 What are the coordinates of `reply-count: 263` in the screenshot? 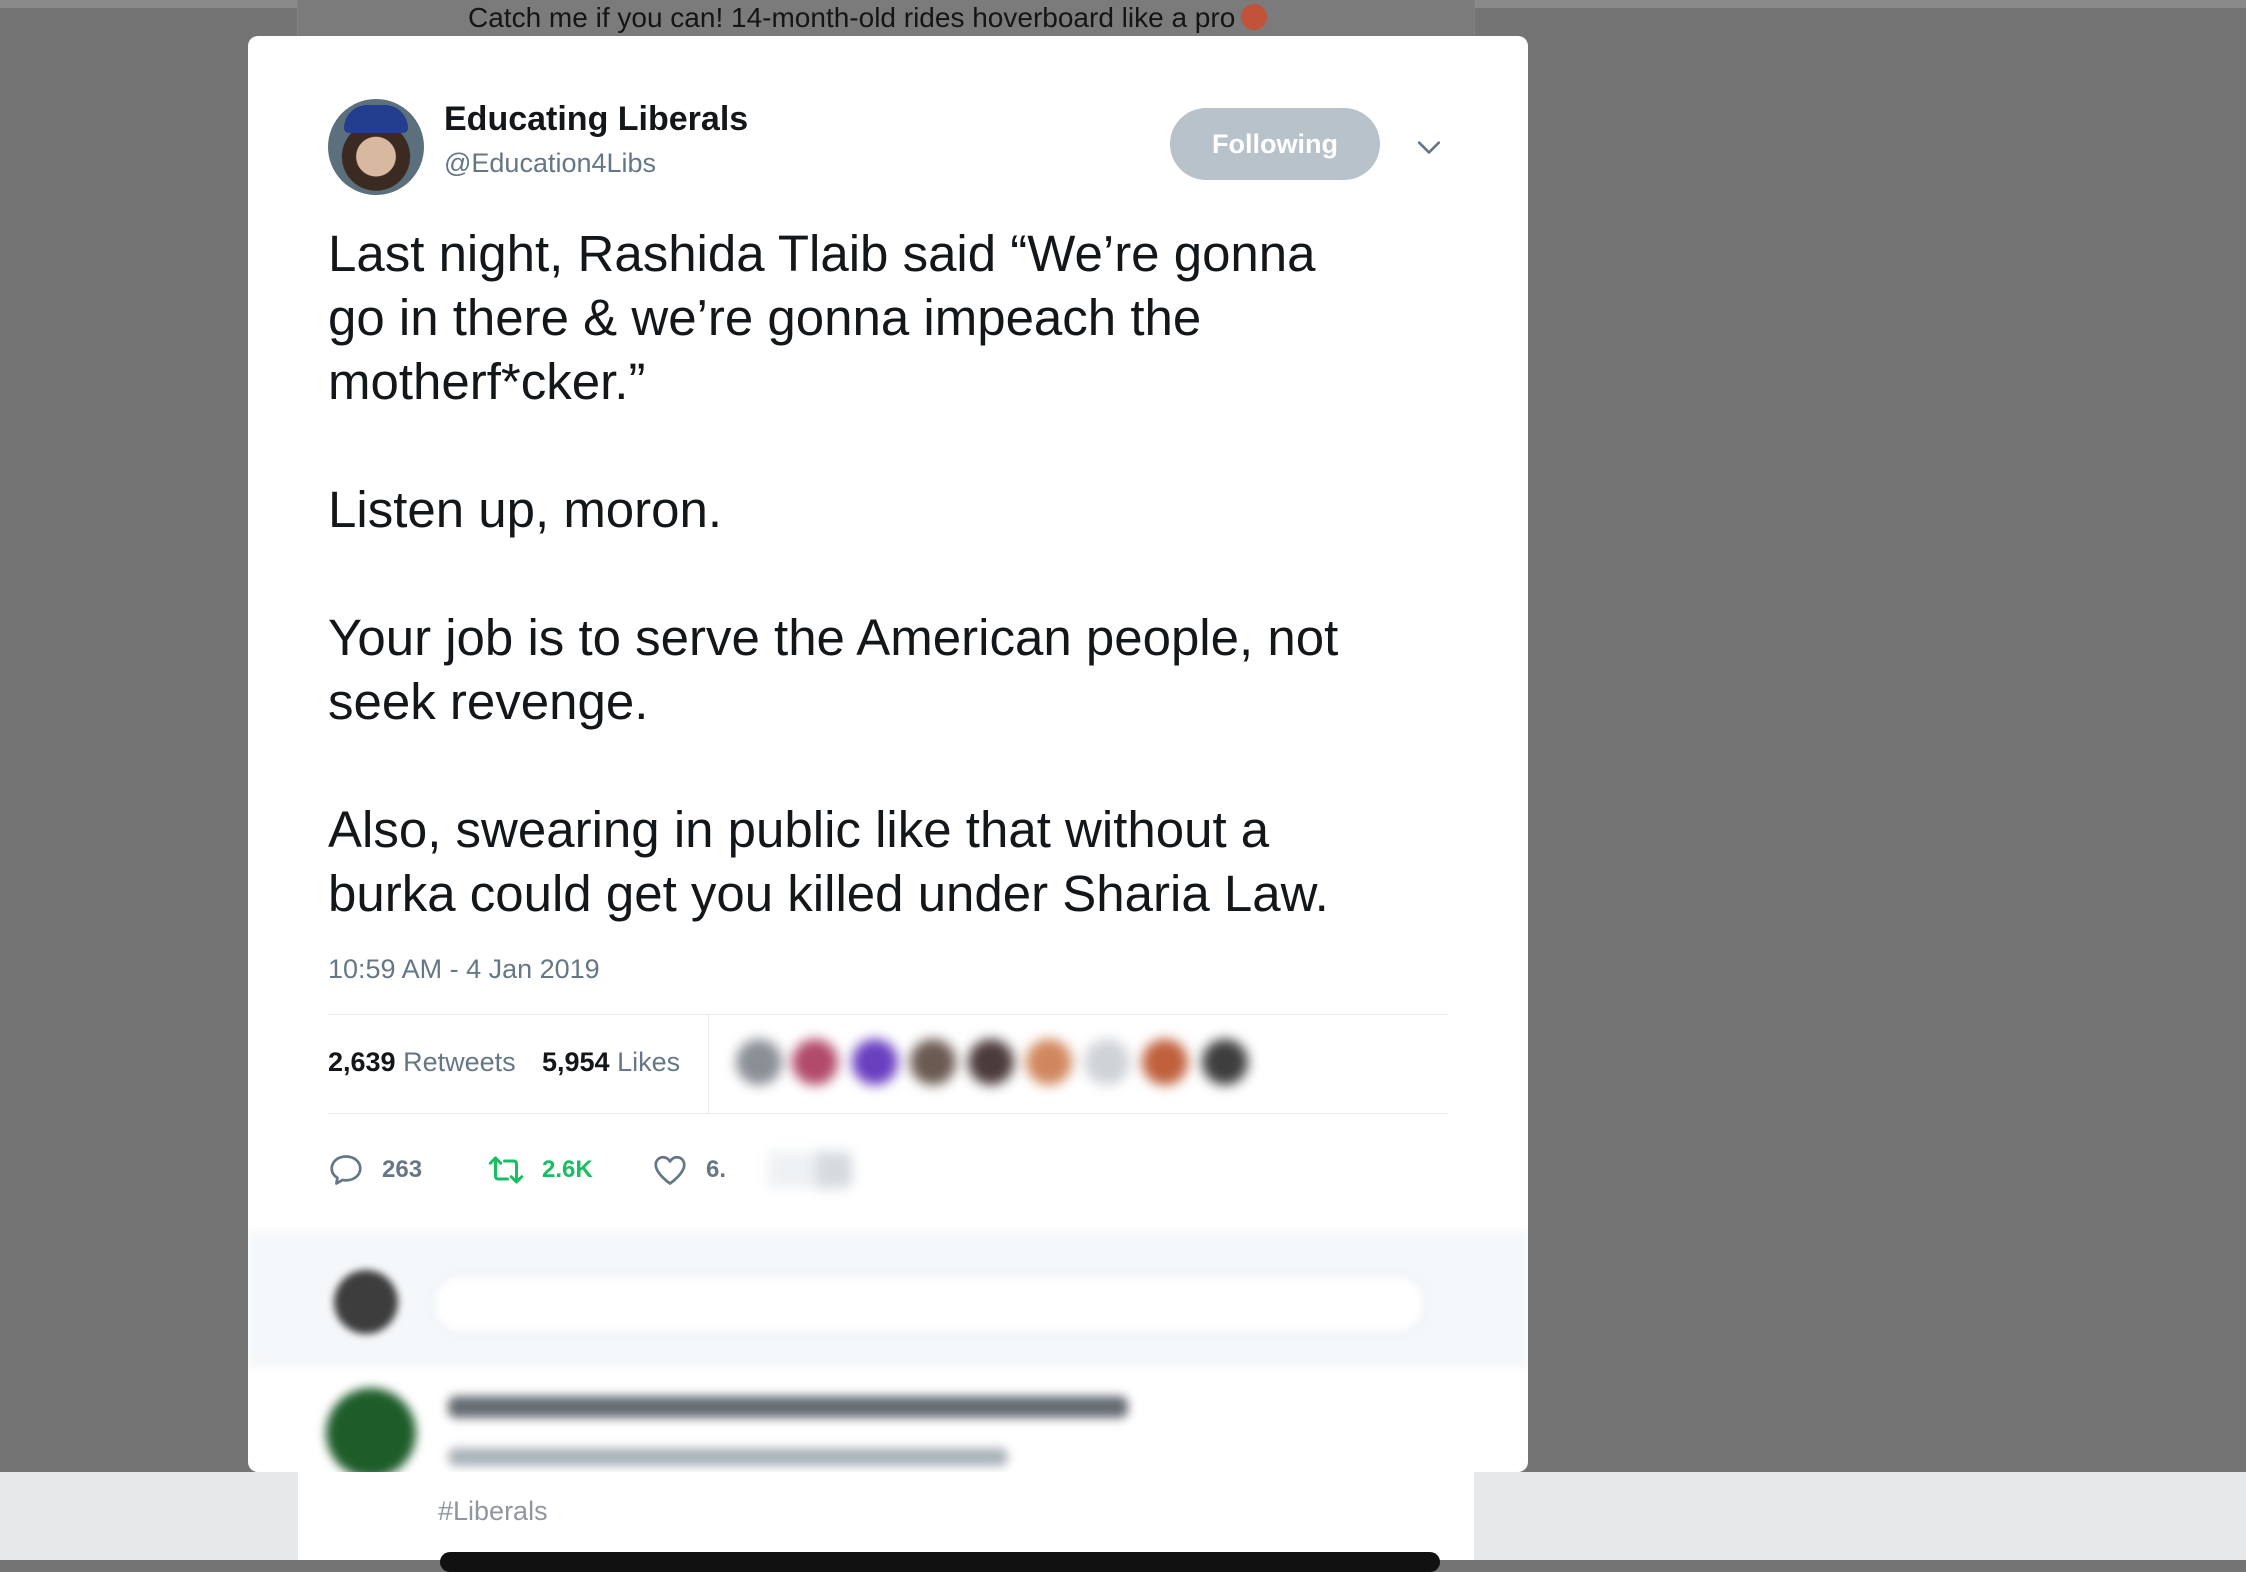 It's located at (402, 1169).